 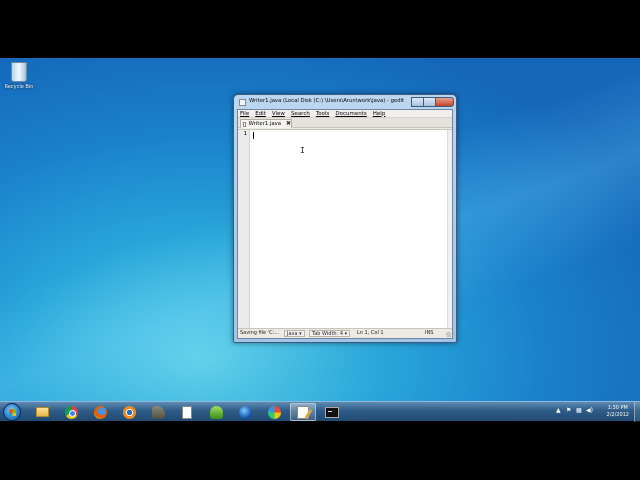 I want to click on text-editor: 1 I, so click(x=345, y=228).